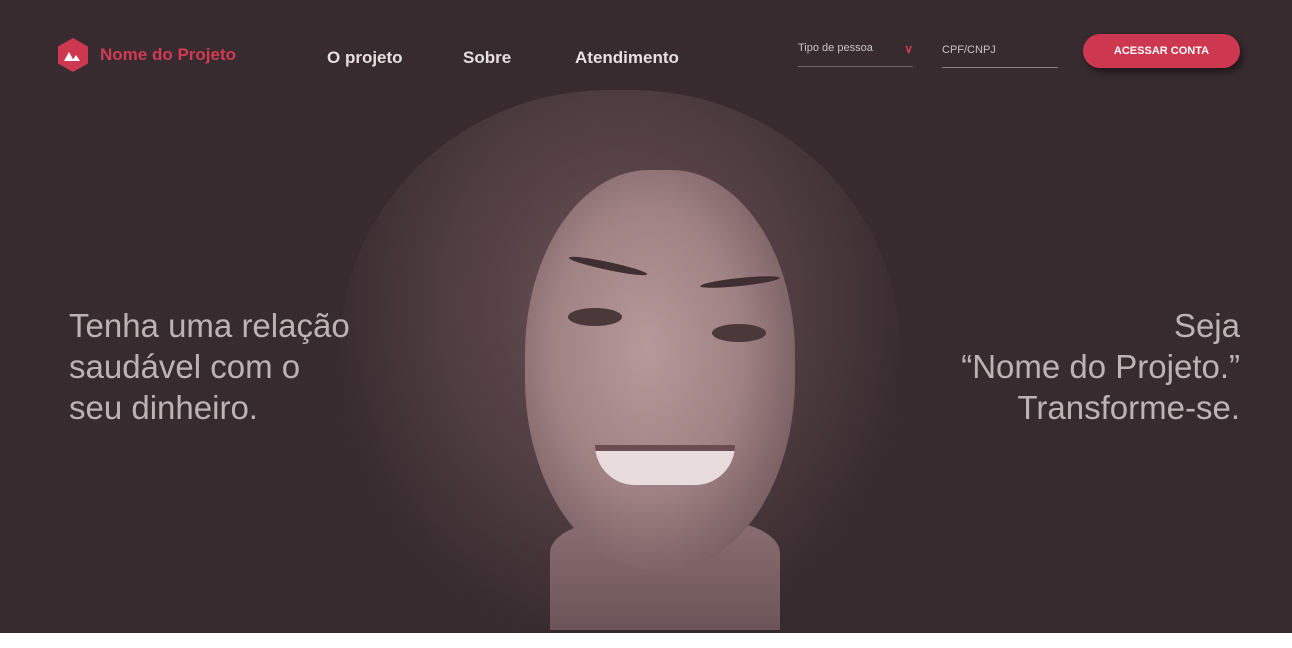 This screenshot has height=648, width=1292. I want to click on logo: Nome do Projeto, so click(147, 55).